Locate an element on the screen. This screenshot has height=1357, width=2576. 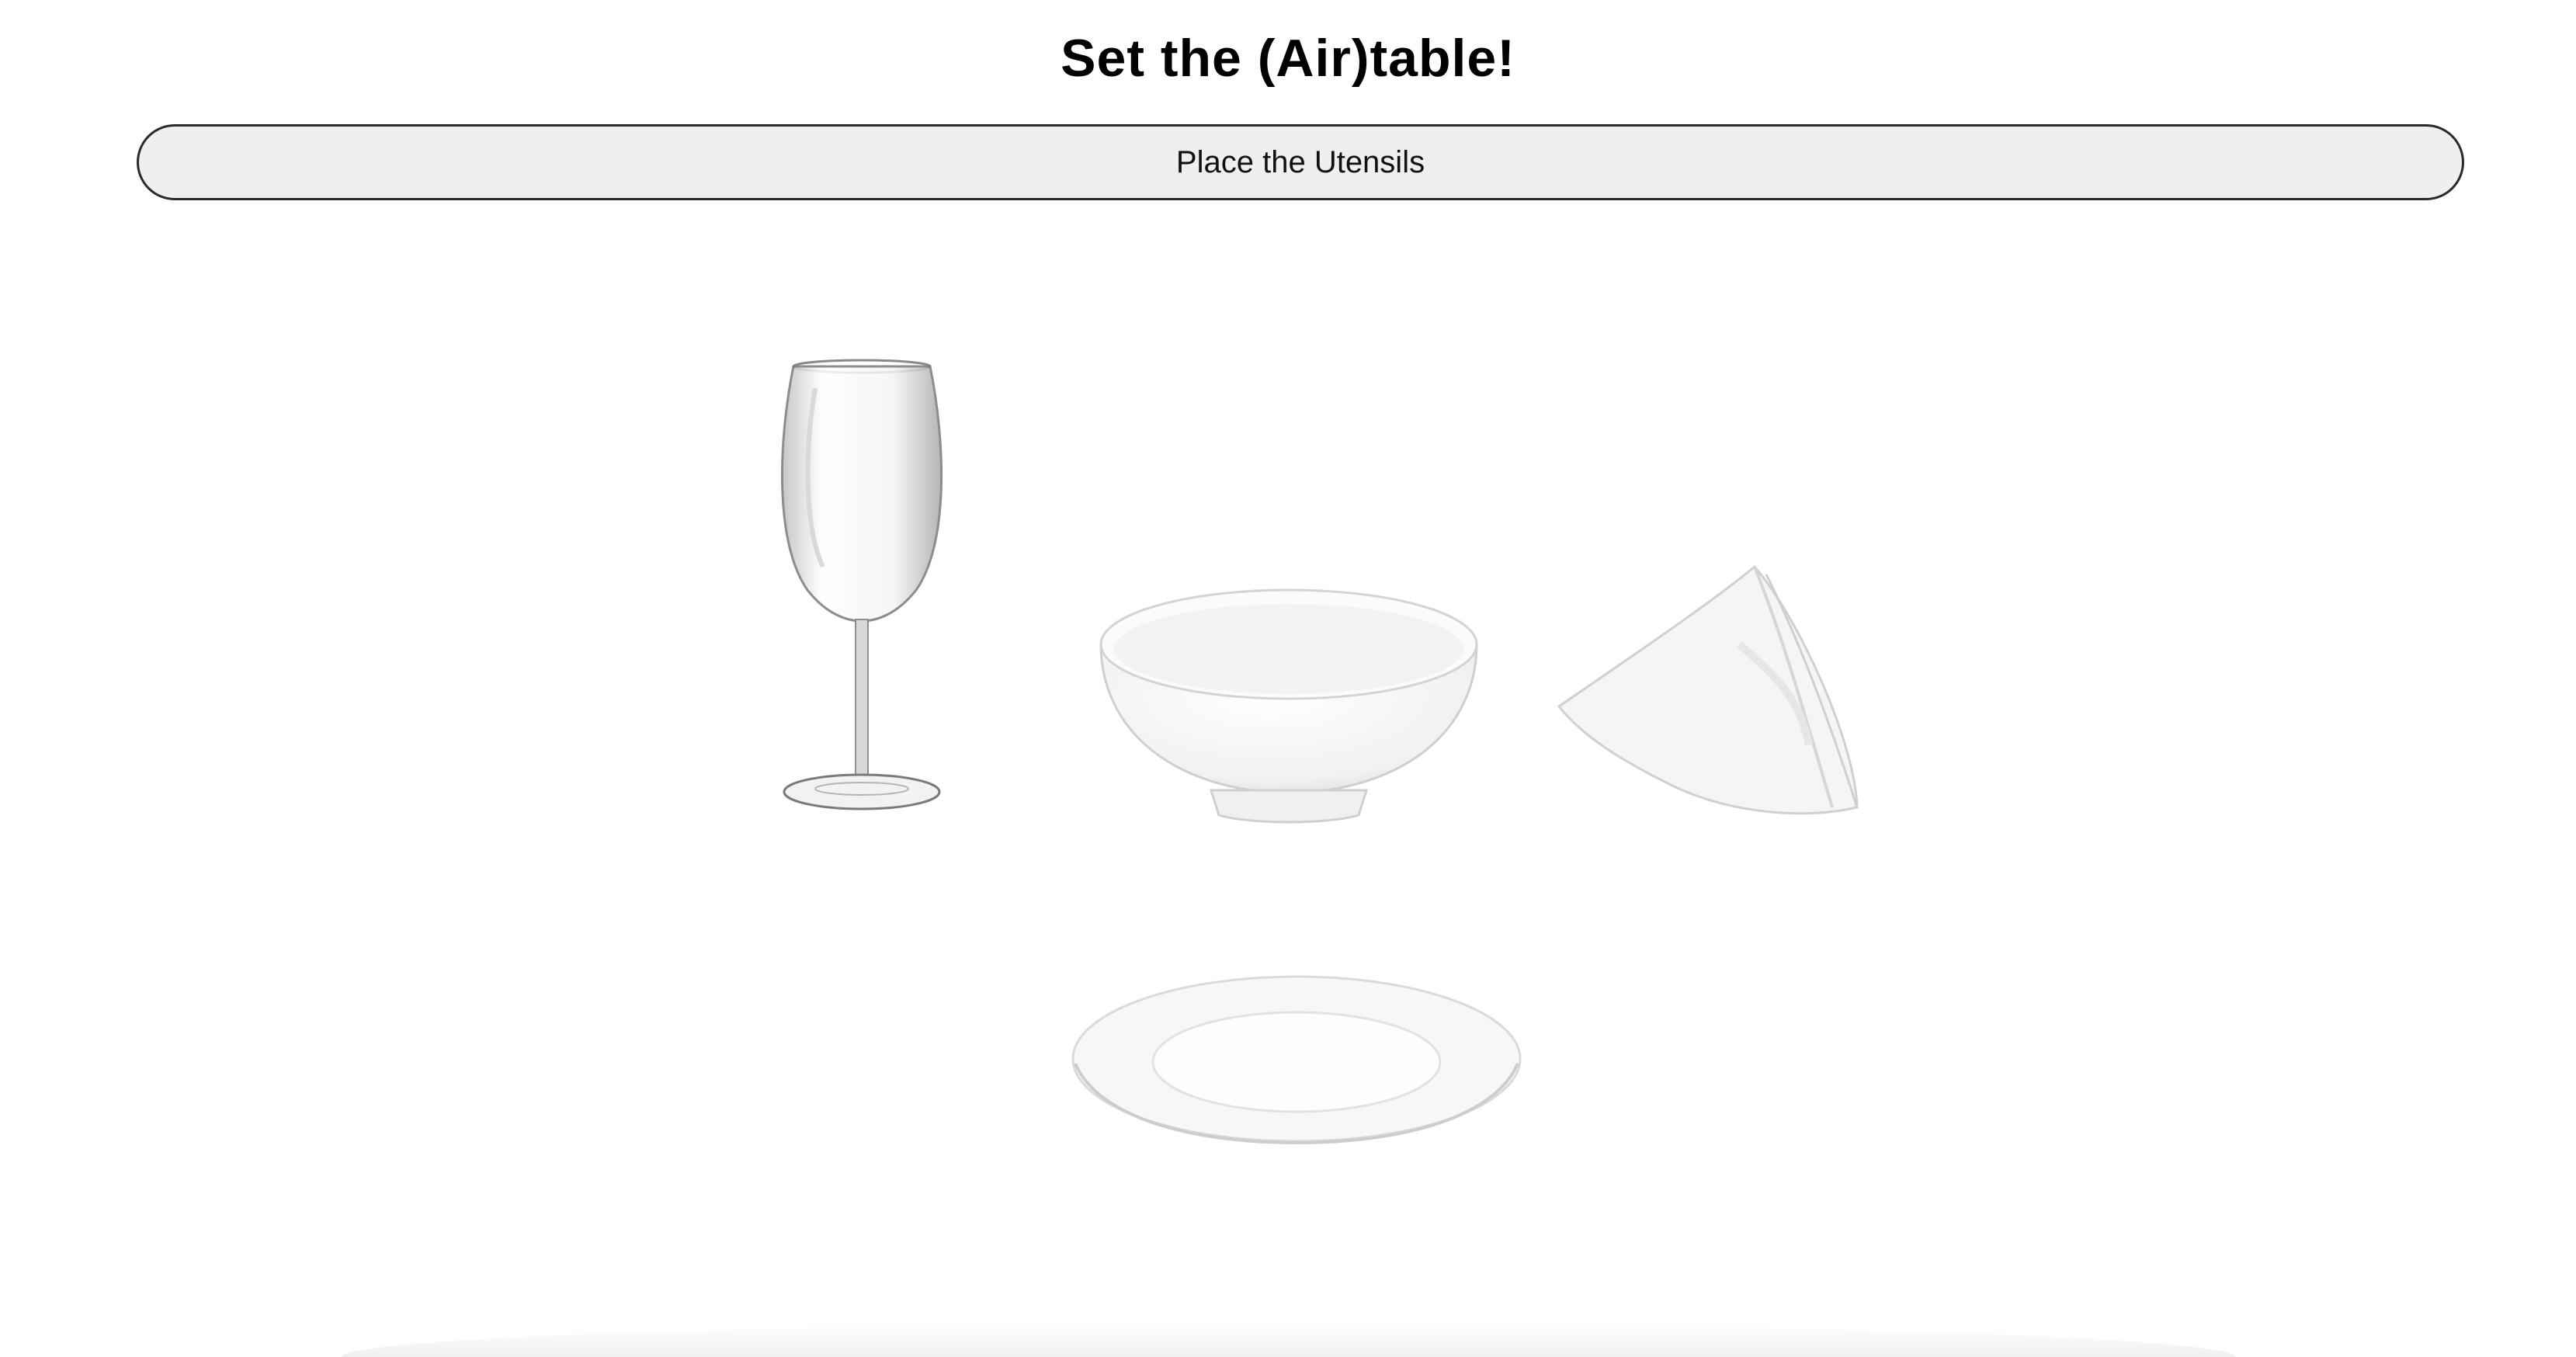
place-utensils-button: Place the Utensils is located at coordinates (1300, 162).